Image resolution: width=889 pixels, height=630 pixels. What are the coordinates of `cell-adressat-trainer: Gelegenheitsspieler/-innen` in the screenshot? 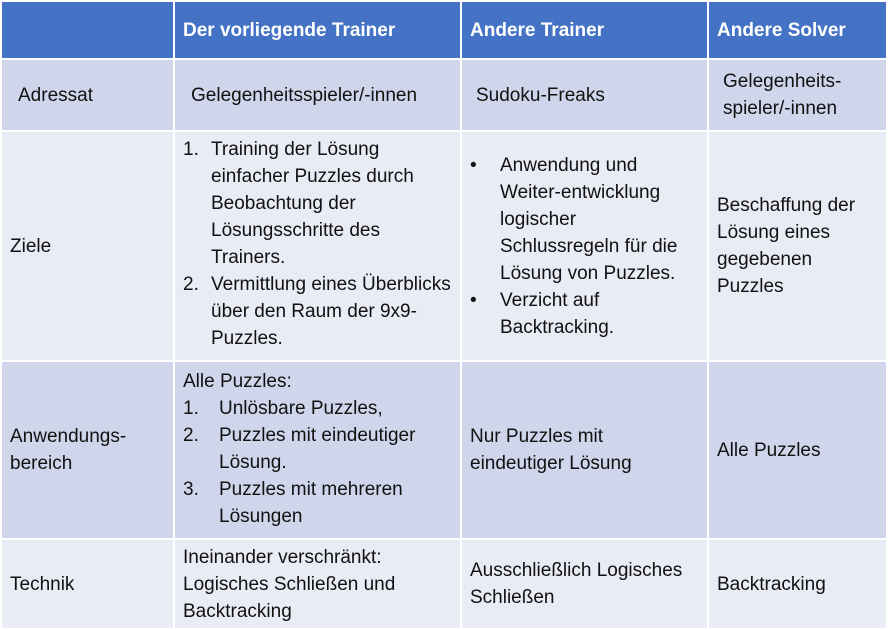 It's located at (317, 95).